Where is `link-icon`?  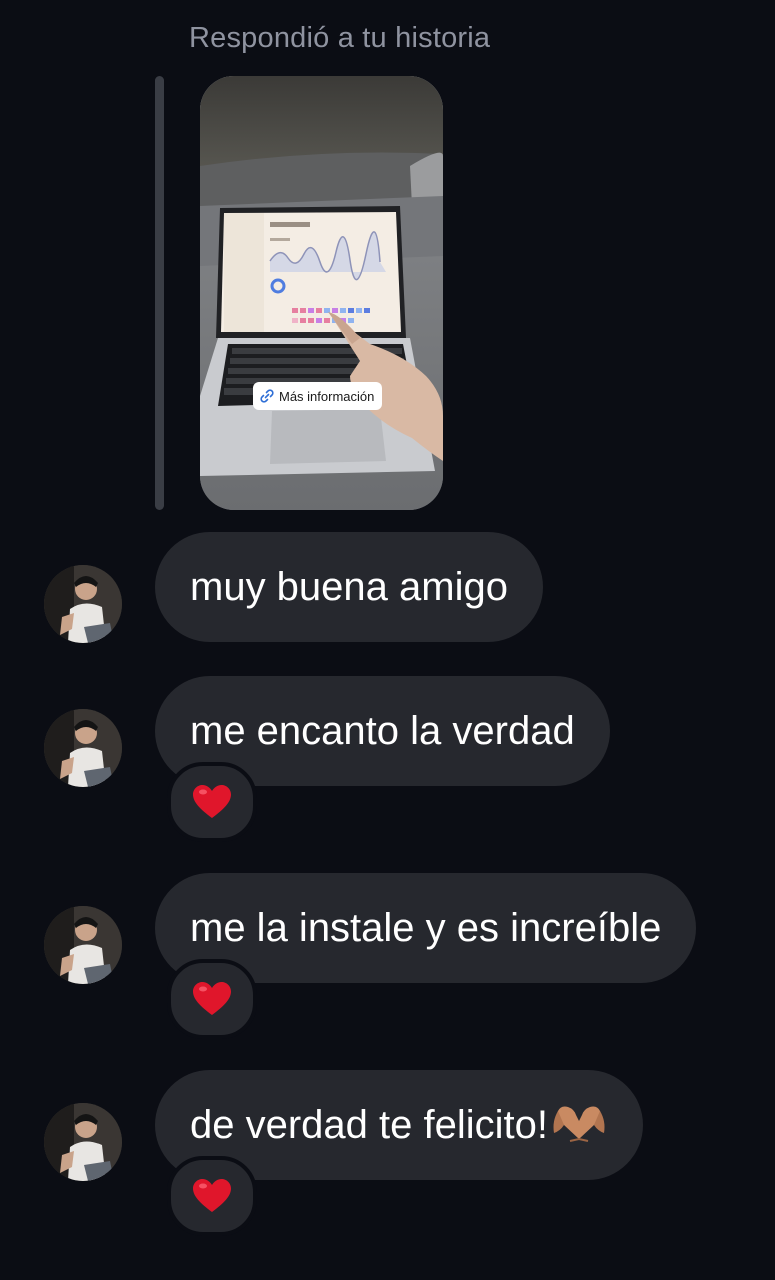
link-icon is located at coordinates (267, 396).